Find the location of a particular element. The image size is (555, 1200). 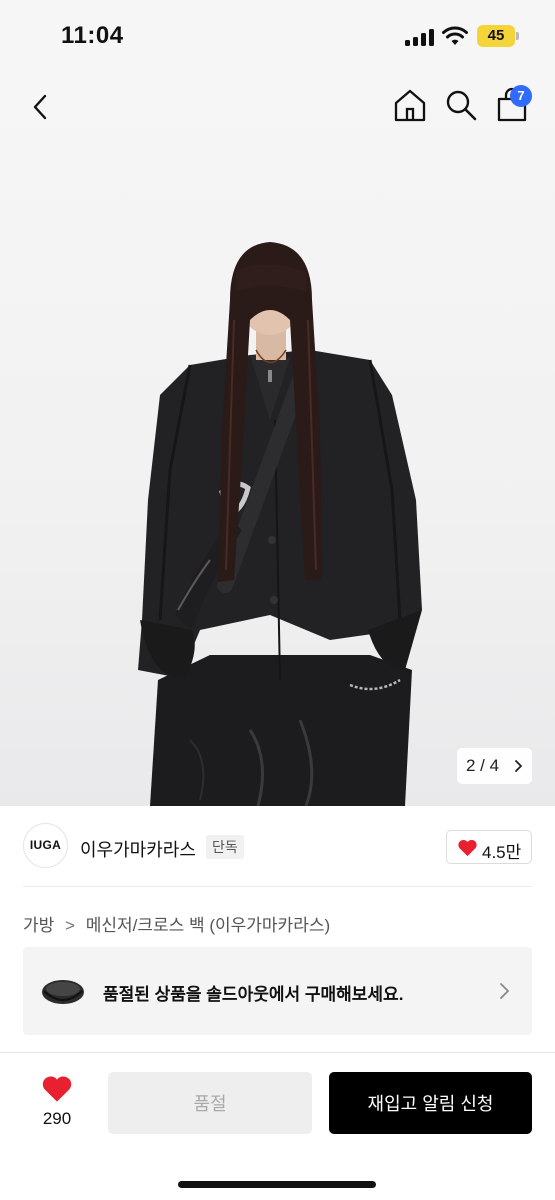

divider is located at coordinates (277, 886).